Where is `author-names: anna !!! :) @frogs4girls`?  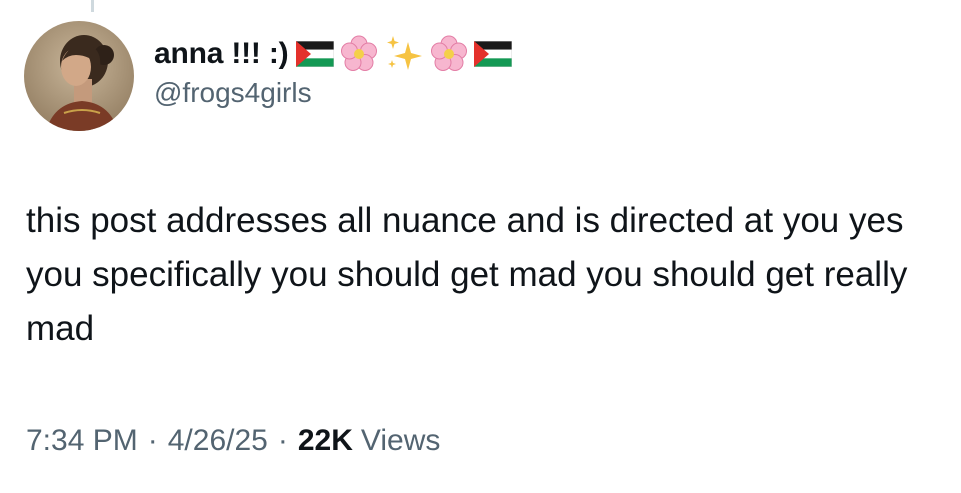 author-names: anna !!! :) @frogs4girls is located at coordinates (333, 71).